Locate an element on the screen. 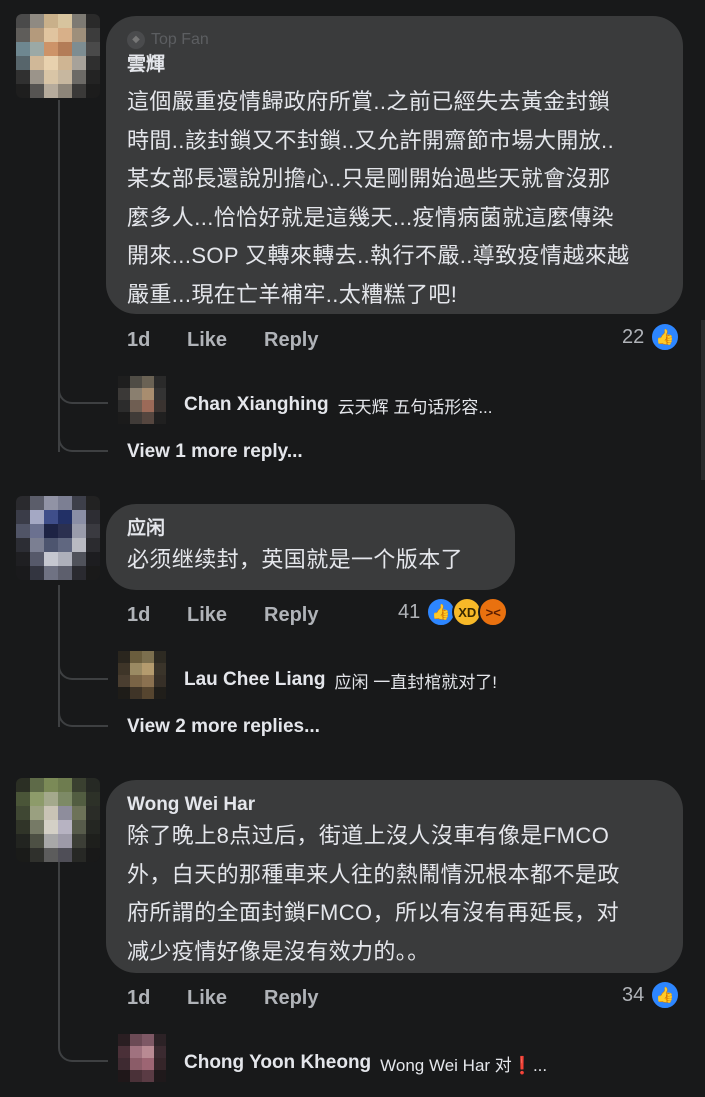 The width and height of the screenshot is (705, 1097). comment-text: 必须继续封，英国就是一个版本了 is located at coordinates (310, 560).